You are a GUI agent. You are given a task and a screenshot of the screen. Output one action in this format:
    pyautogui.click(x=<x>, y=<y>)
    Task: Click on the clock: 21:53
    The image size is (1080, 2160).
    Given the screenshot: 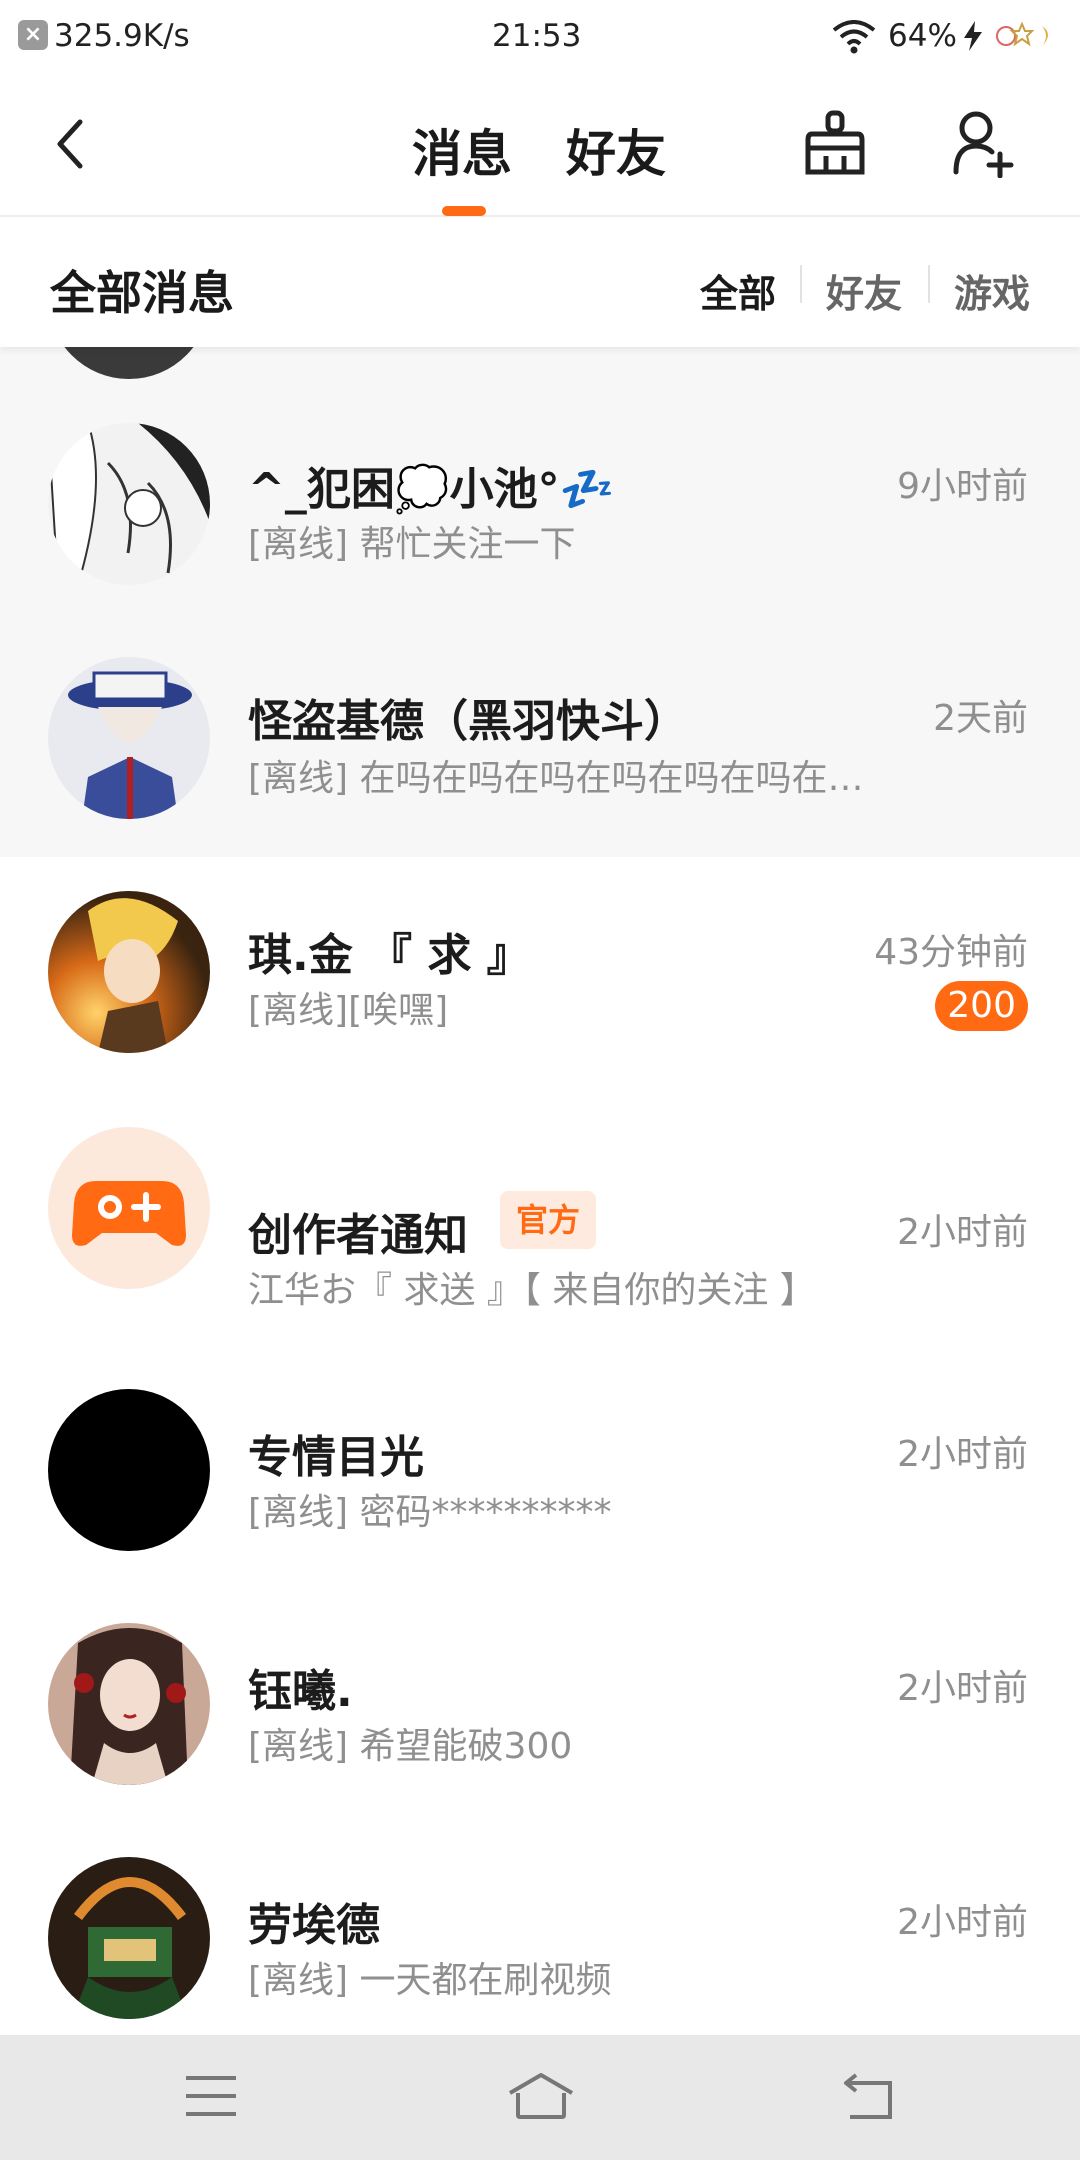 What is the action you would take?
    pyautogui.click(x=537, y=36)
    